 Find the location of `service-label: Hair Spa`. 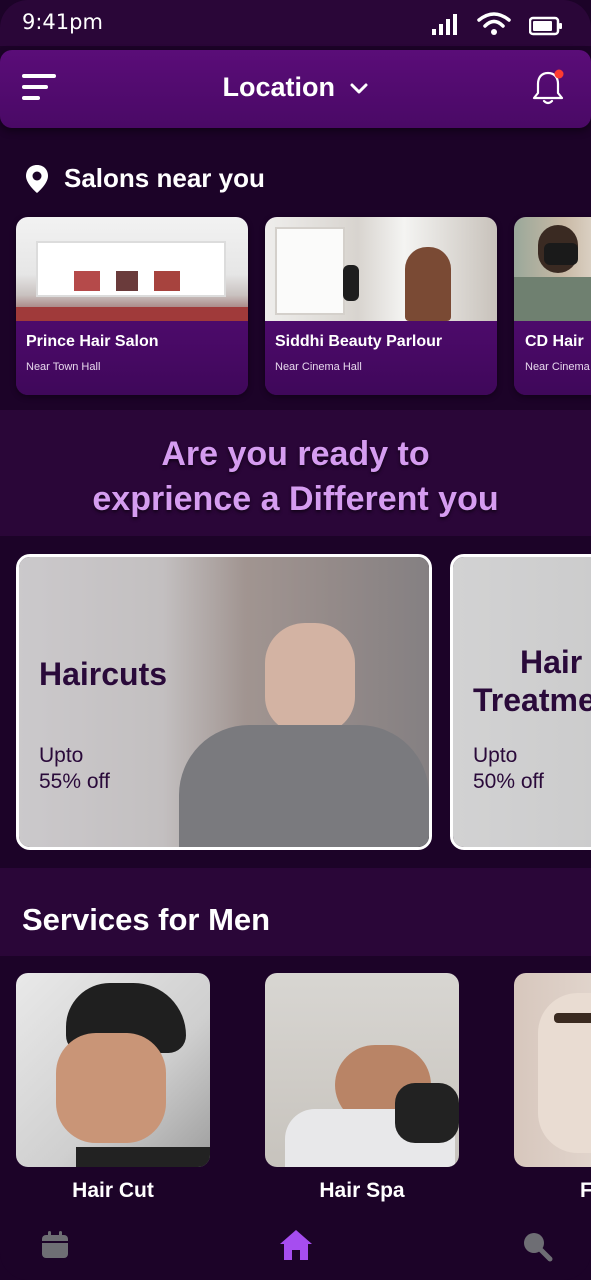

service-label: Hair Spa is located at coordinates (362, 1190).